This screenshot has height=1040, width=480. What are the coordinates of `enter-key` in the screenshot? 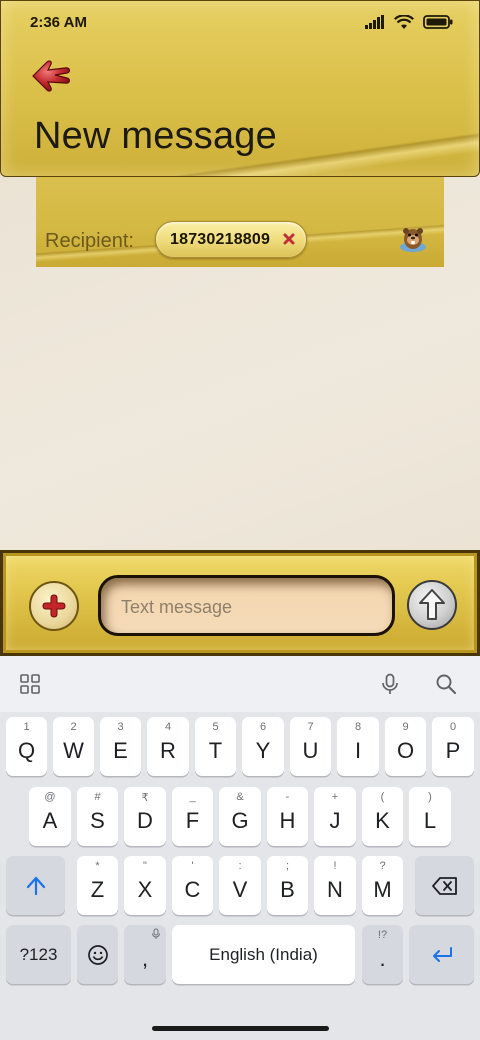 It's located at (441, 954).